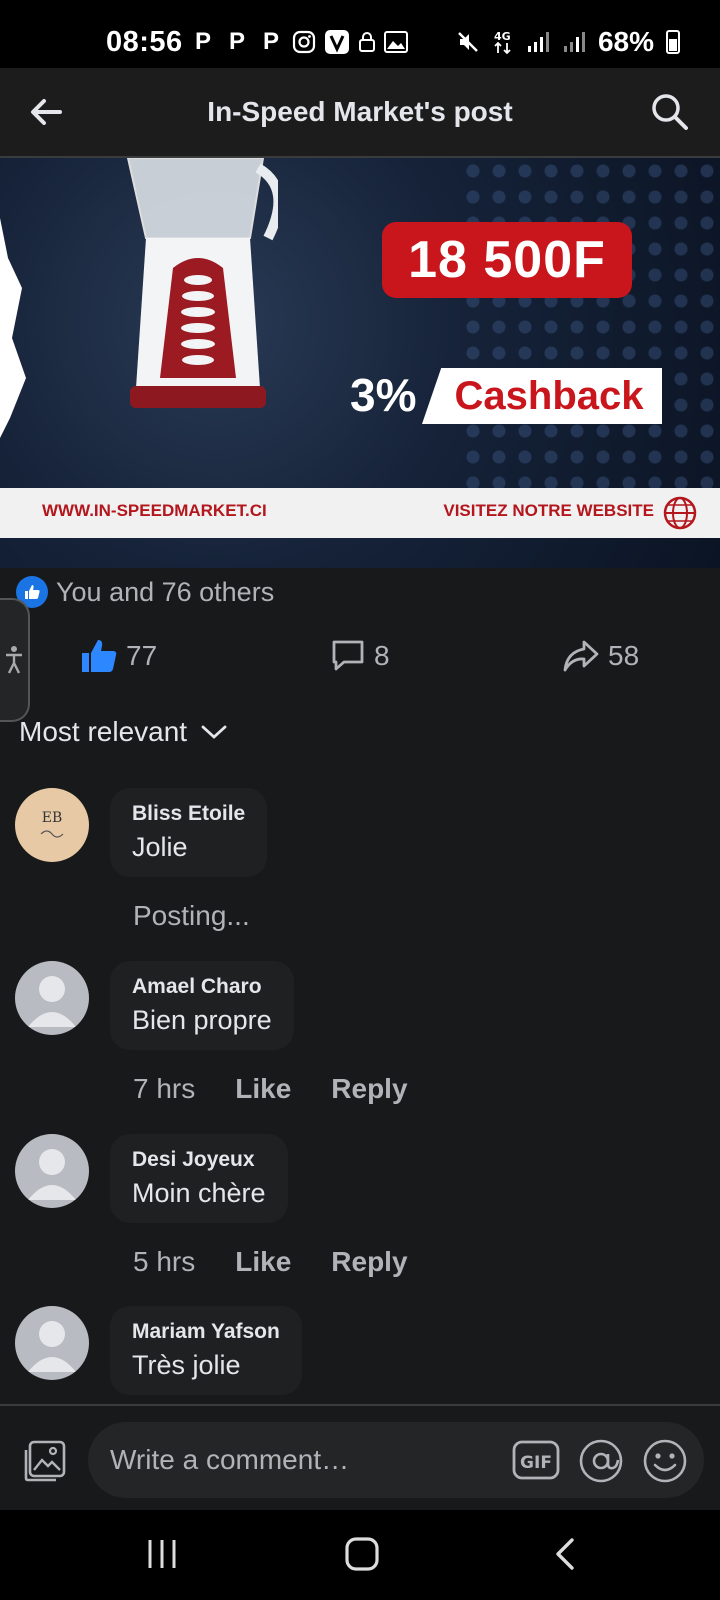 The height and width of the screenshot is (1600, 720). What do you see at coordinates (348, 655) in the screenshot?
I see `comment-bubble-icon` at bounding box center [348, 655].